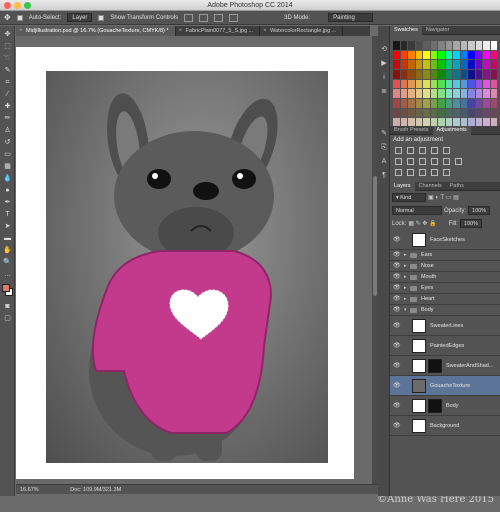 The width and height of the screenshot is (500, 512). What do you see at coordinates (7, 306) in the screenshot?
I see `quick-mask-icon: ◙` at bounding box center [7, 306].